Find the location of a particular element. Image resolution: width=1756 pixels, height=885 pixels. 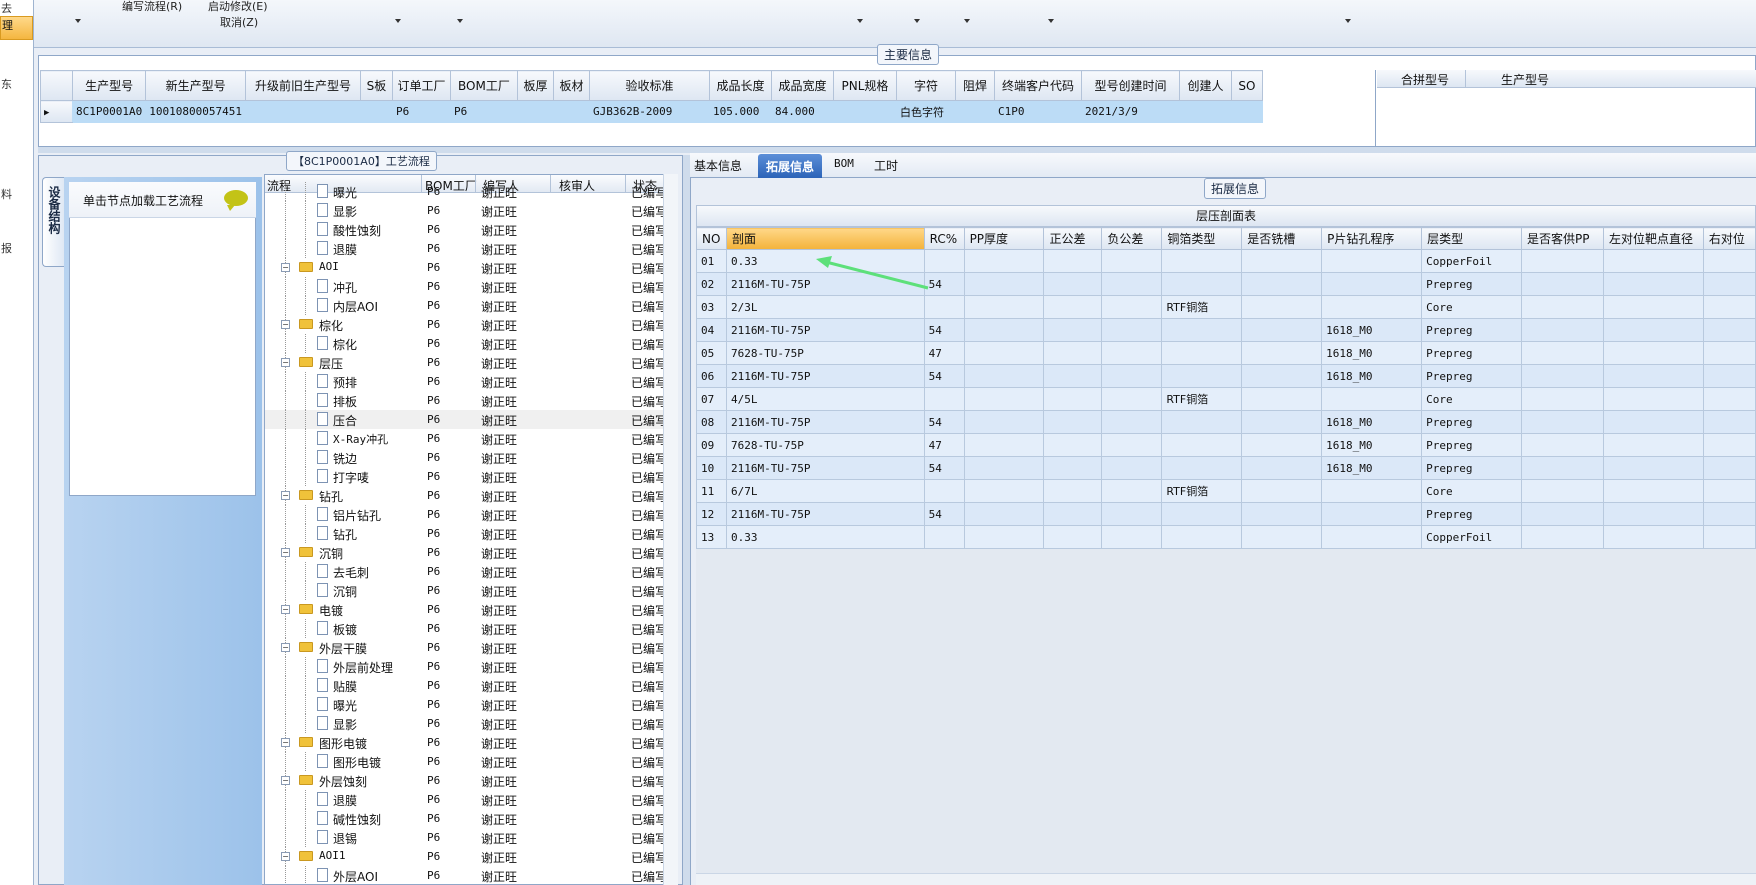

table-row: 07 4/5L RTF铜箔 Core is located at coordinates (1226, 399).